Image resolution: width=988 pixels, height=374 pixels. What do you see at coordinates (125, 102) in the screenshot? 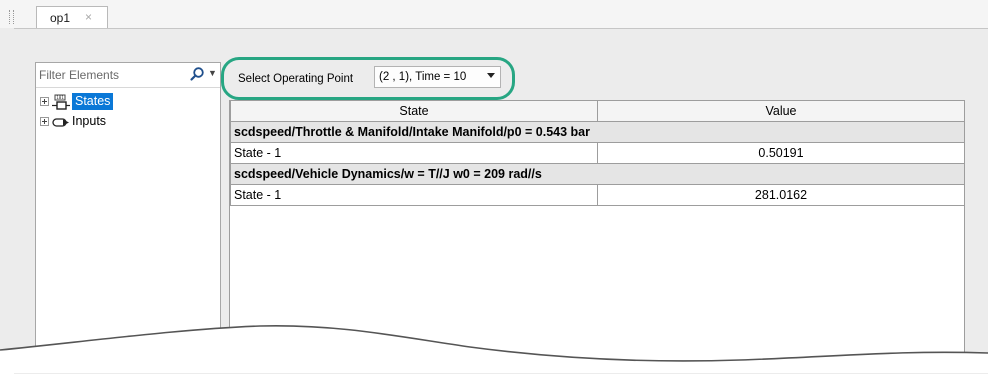
I see `tree-item-states: 101 States` at bounding box center [125, 102].